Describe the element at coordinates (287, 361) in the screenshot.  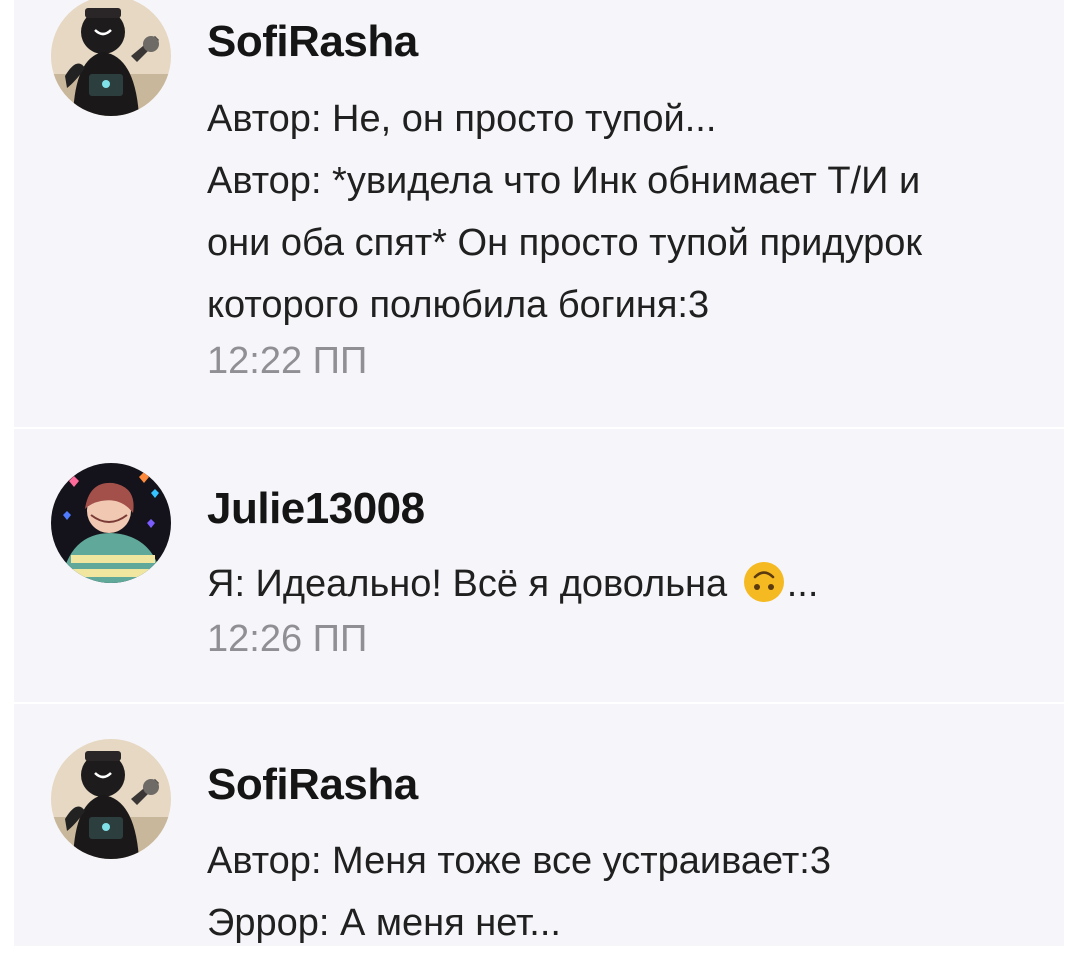
I see `message-timestamp: 12:22 ПП` at that location.